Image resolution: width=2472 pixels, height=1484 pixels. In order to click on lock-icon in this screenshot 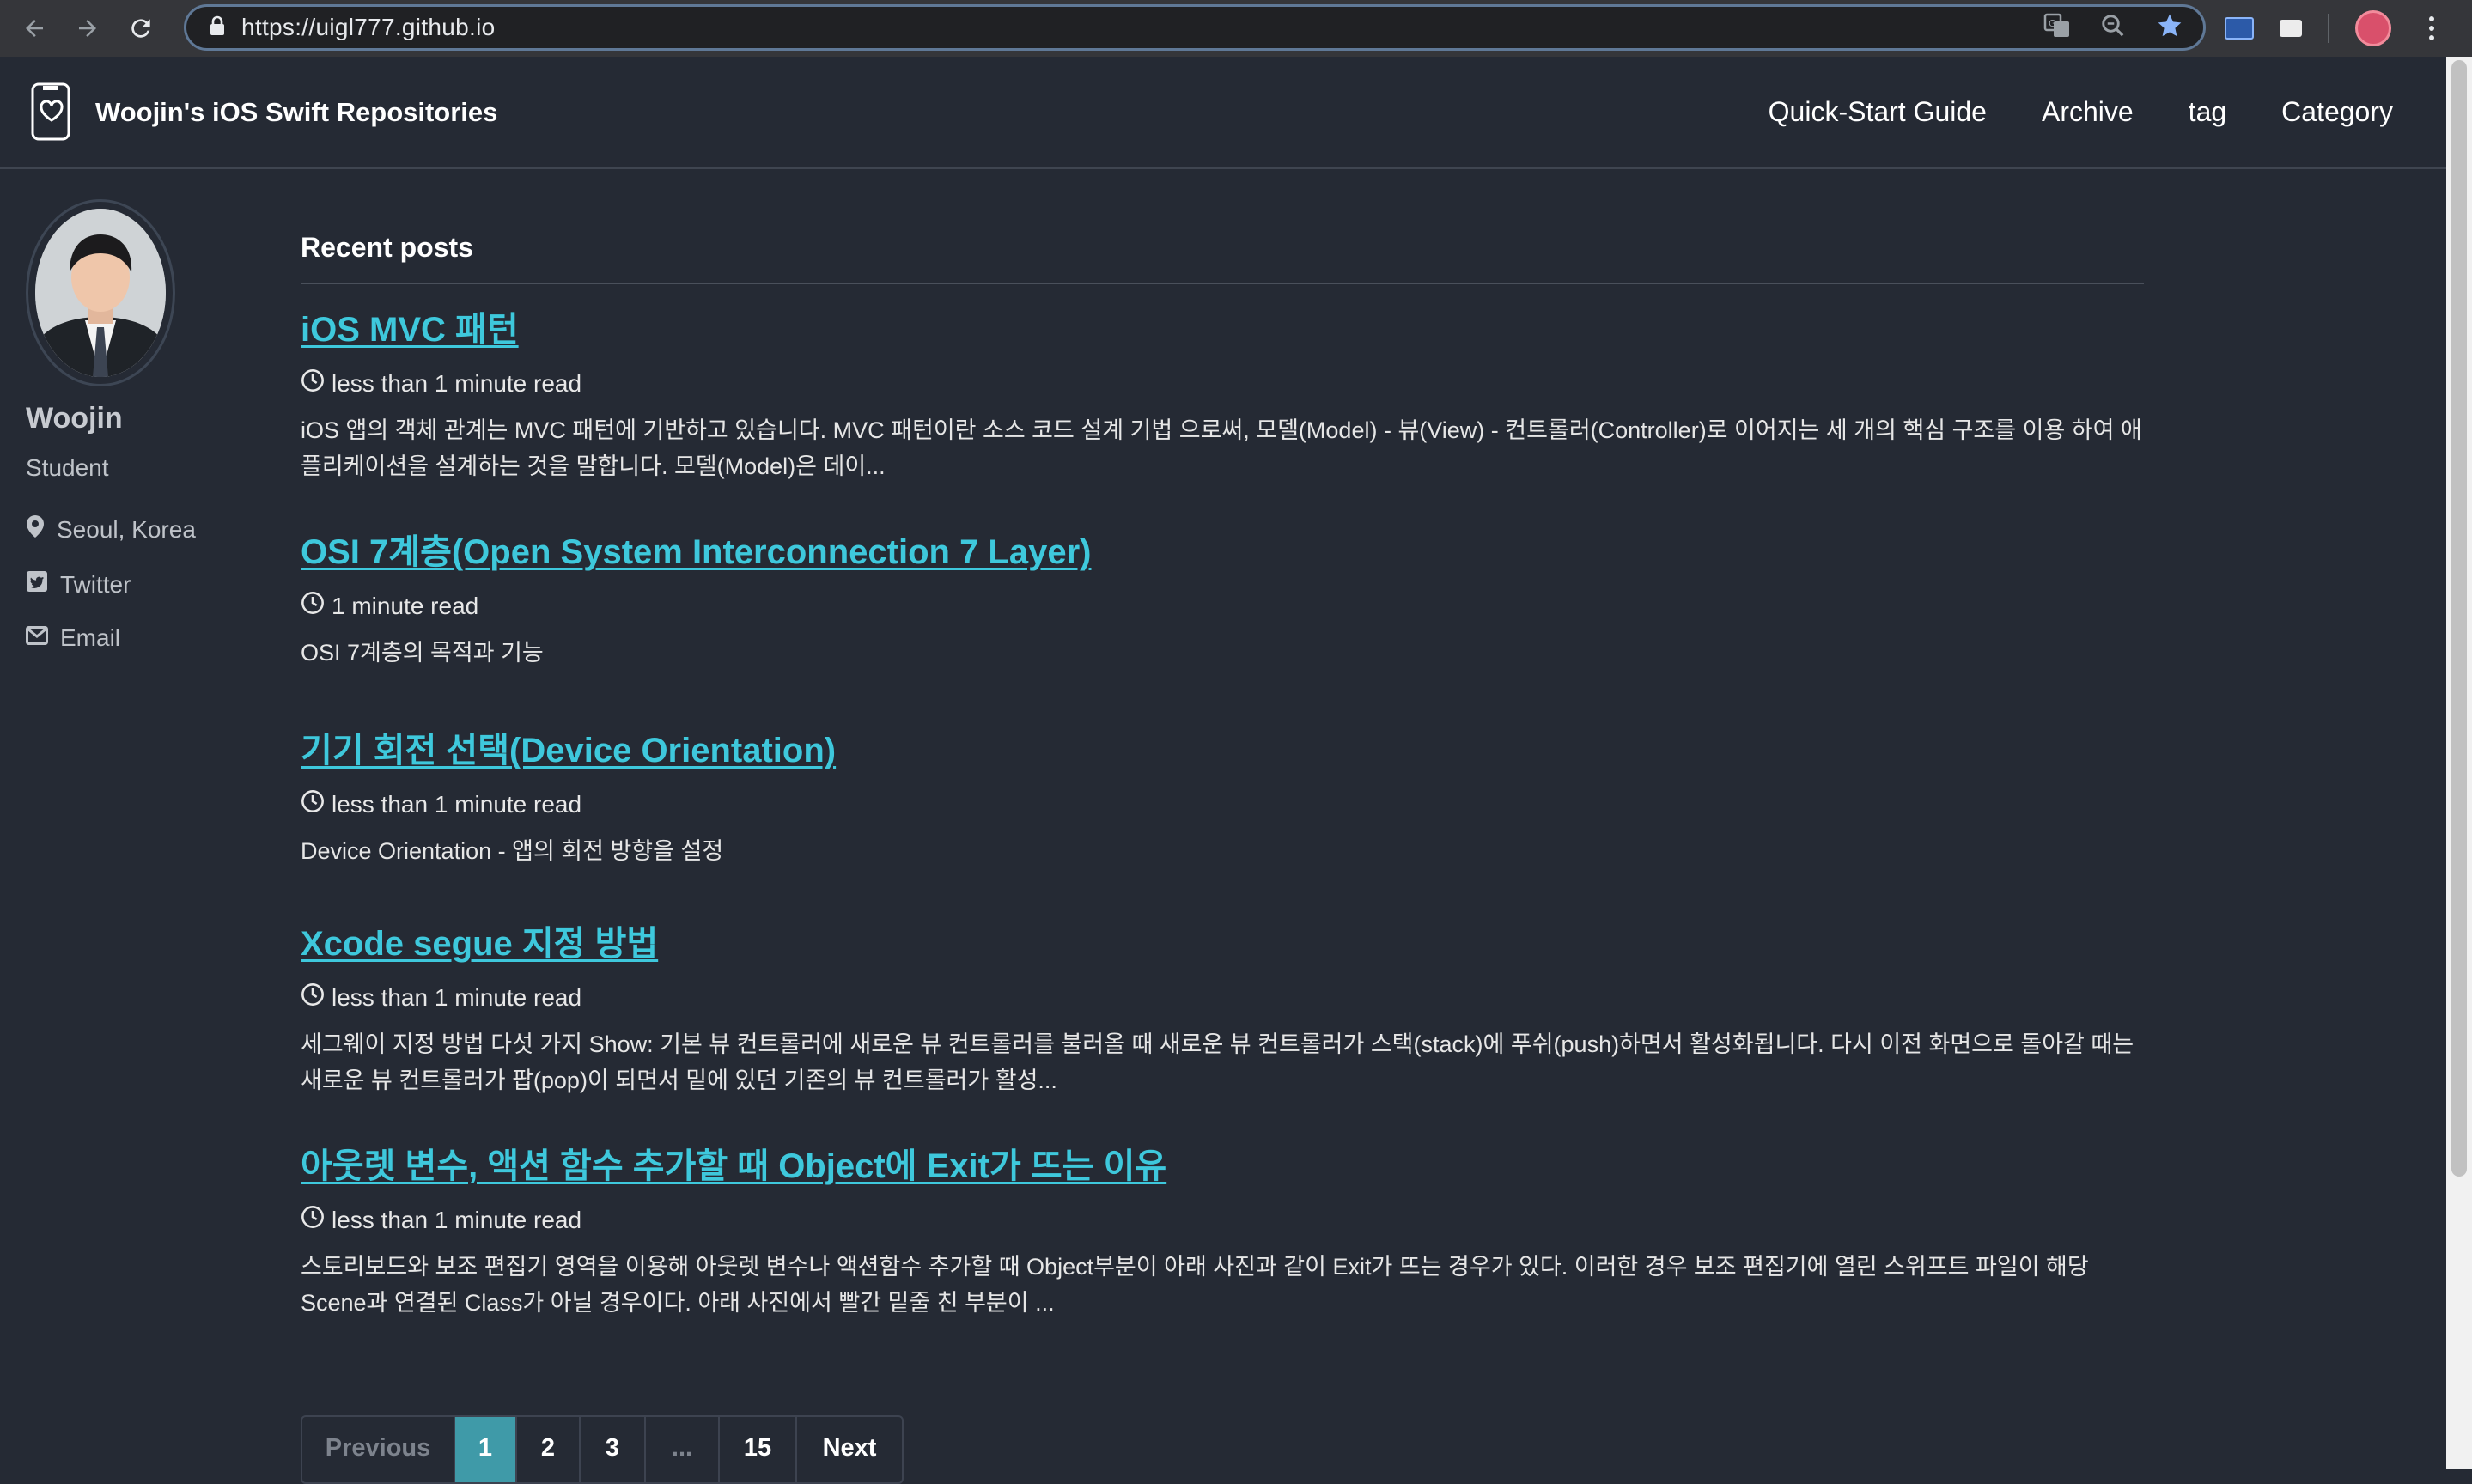, I will do `click(217, 27)`.